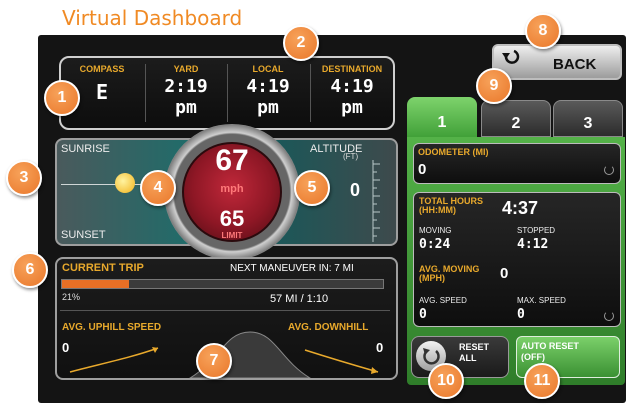 This screenshot has height=409, width=627. What do you see at coordinates (422, 169) in the screenshot?
I see `odometer-value: 0` at bounding box center [422, 169].